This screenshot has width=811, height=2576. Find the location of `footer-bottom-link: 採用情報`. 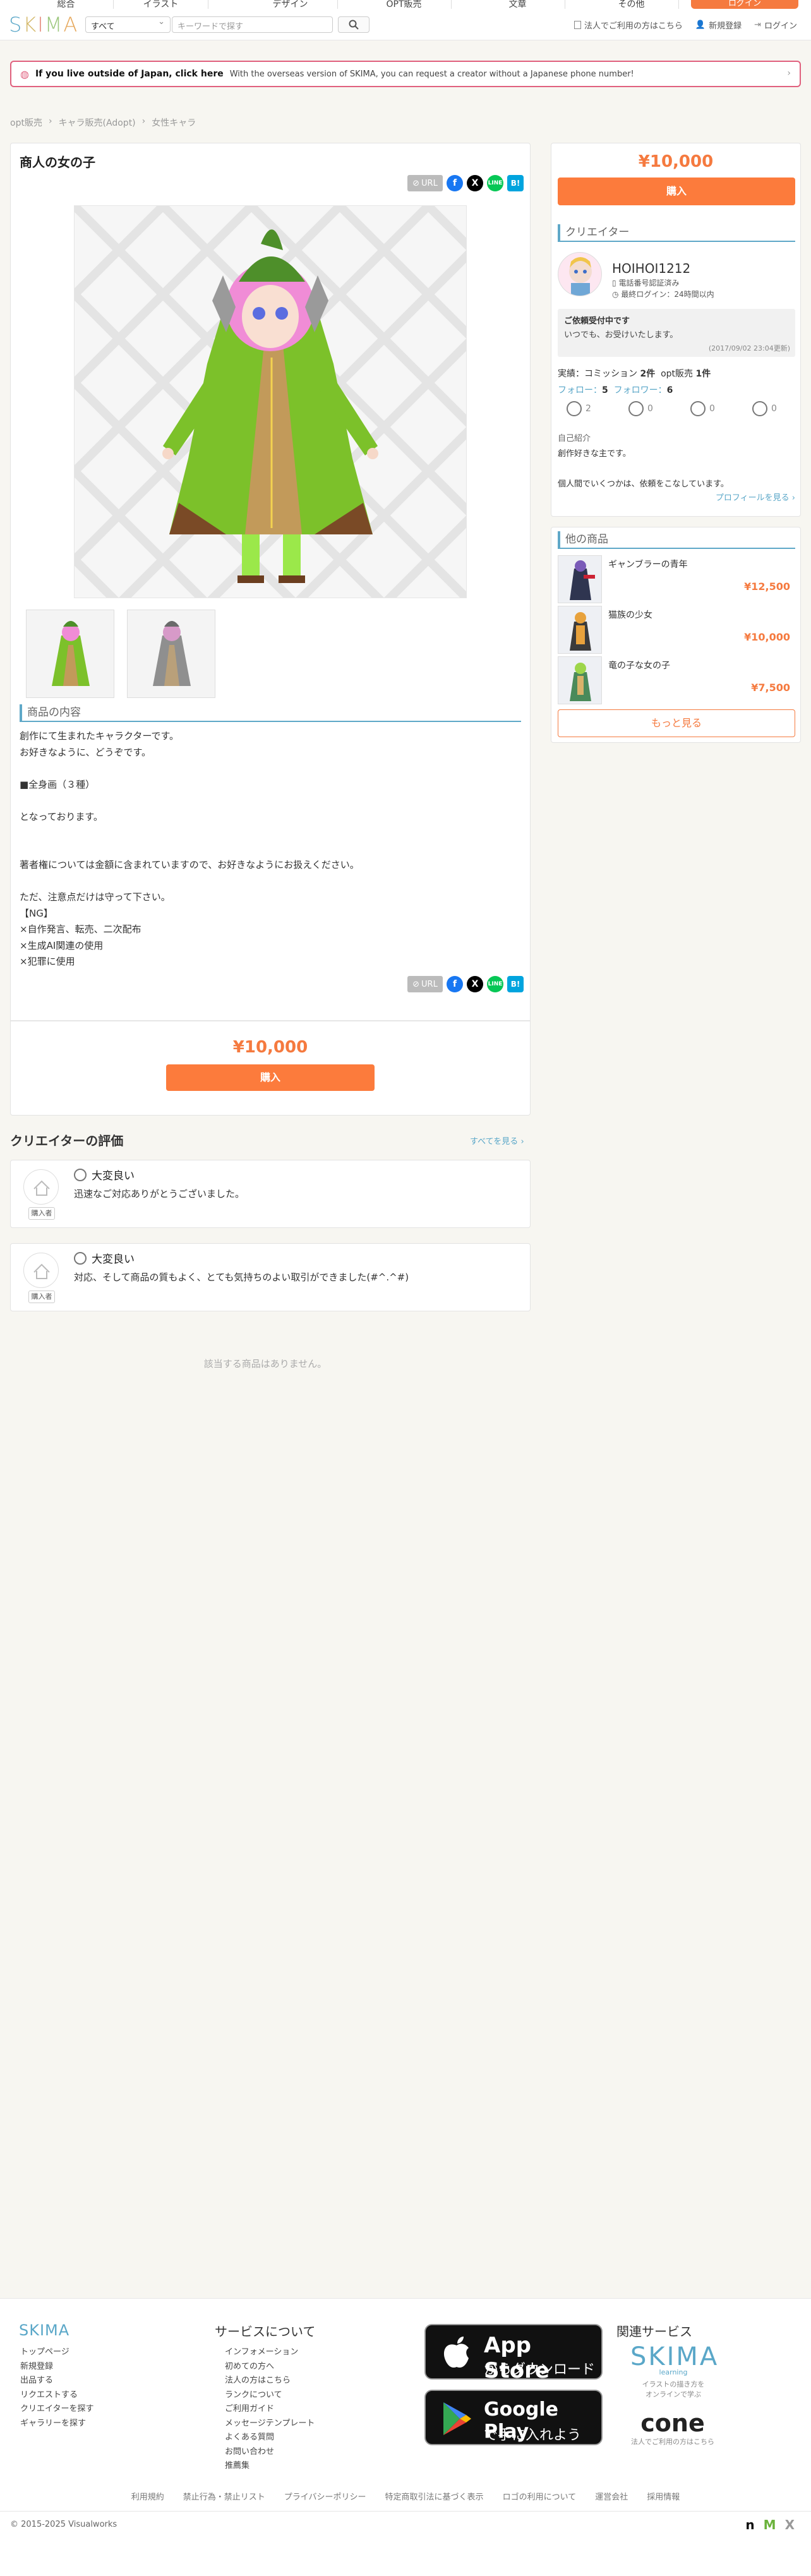

footer-bottom-link: 採用情報 is located at coordinates (663, 2496).